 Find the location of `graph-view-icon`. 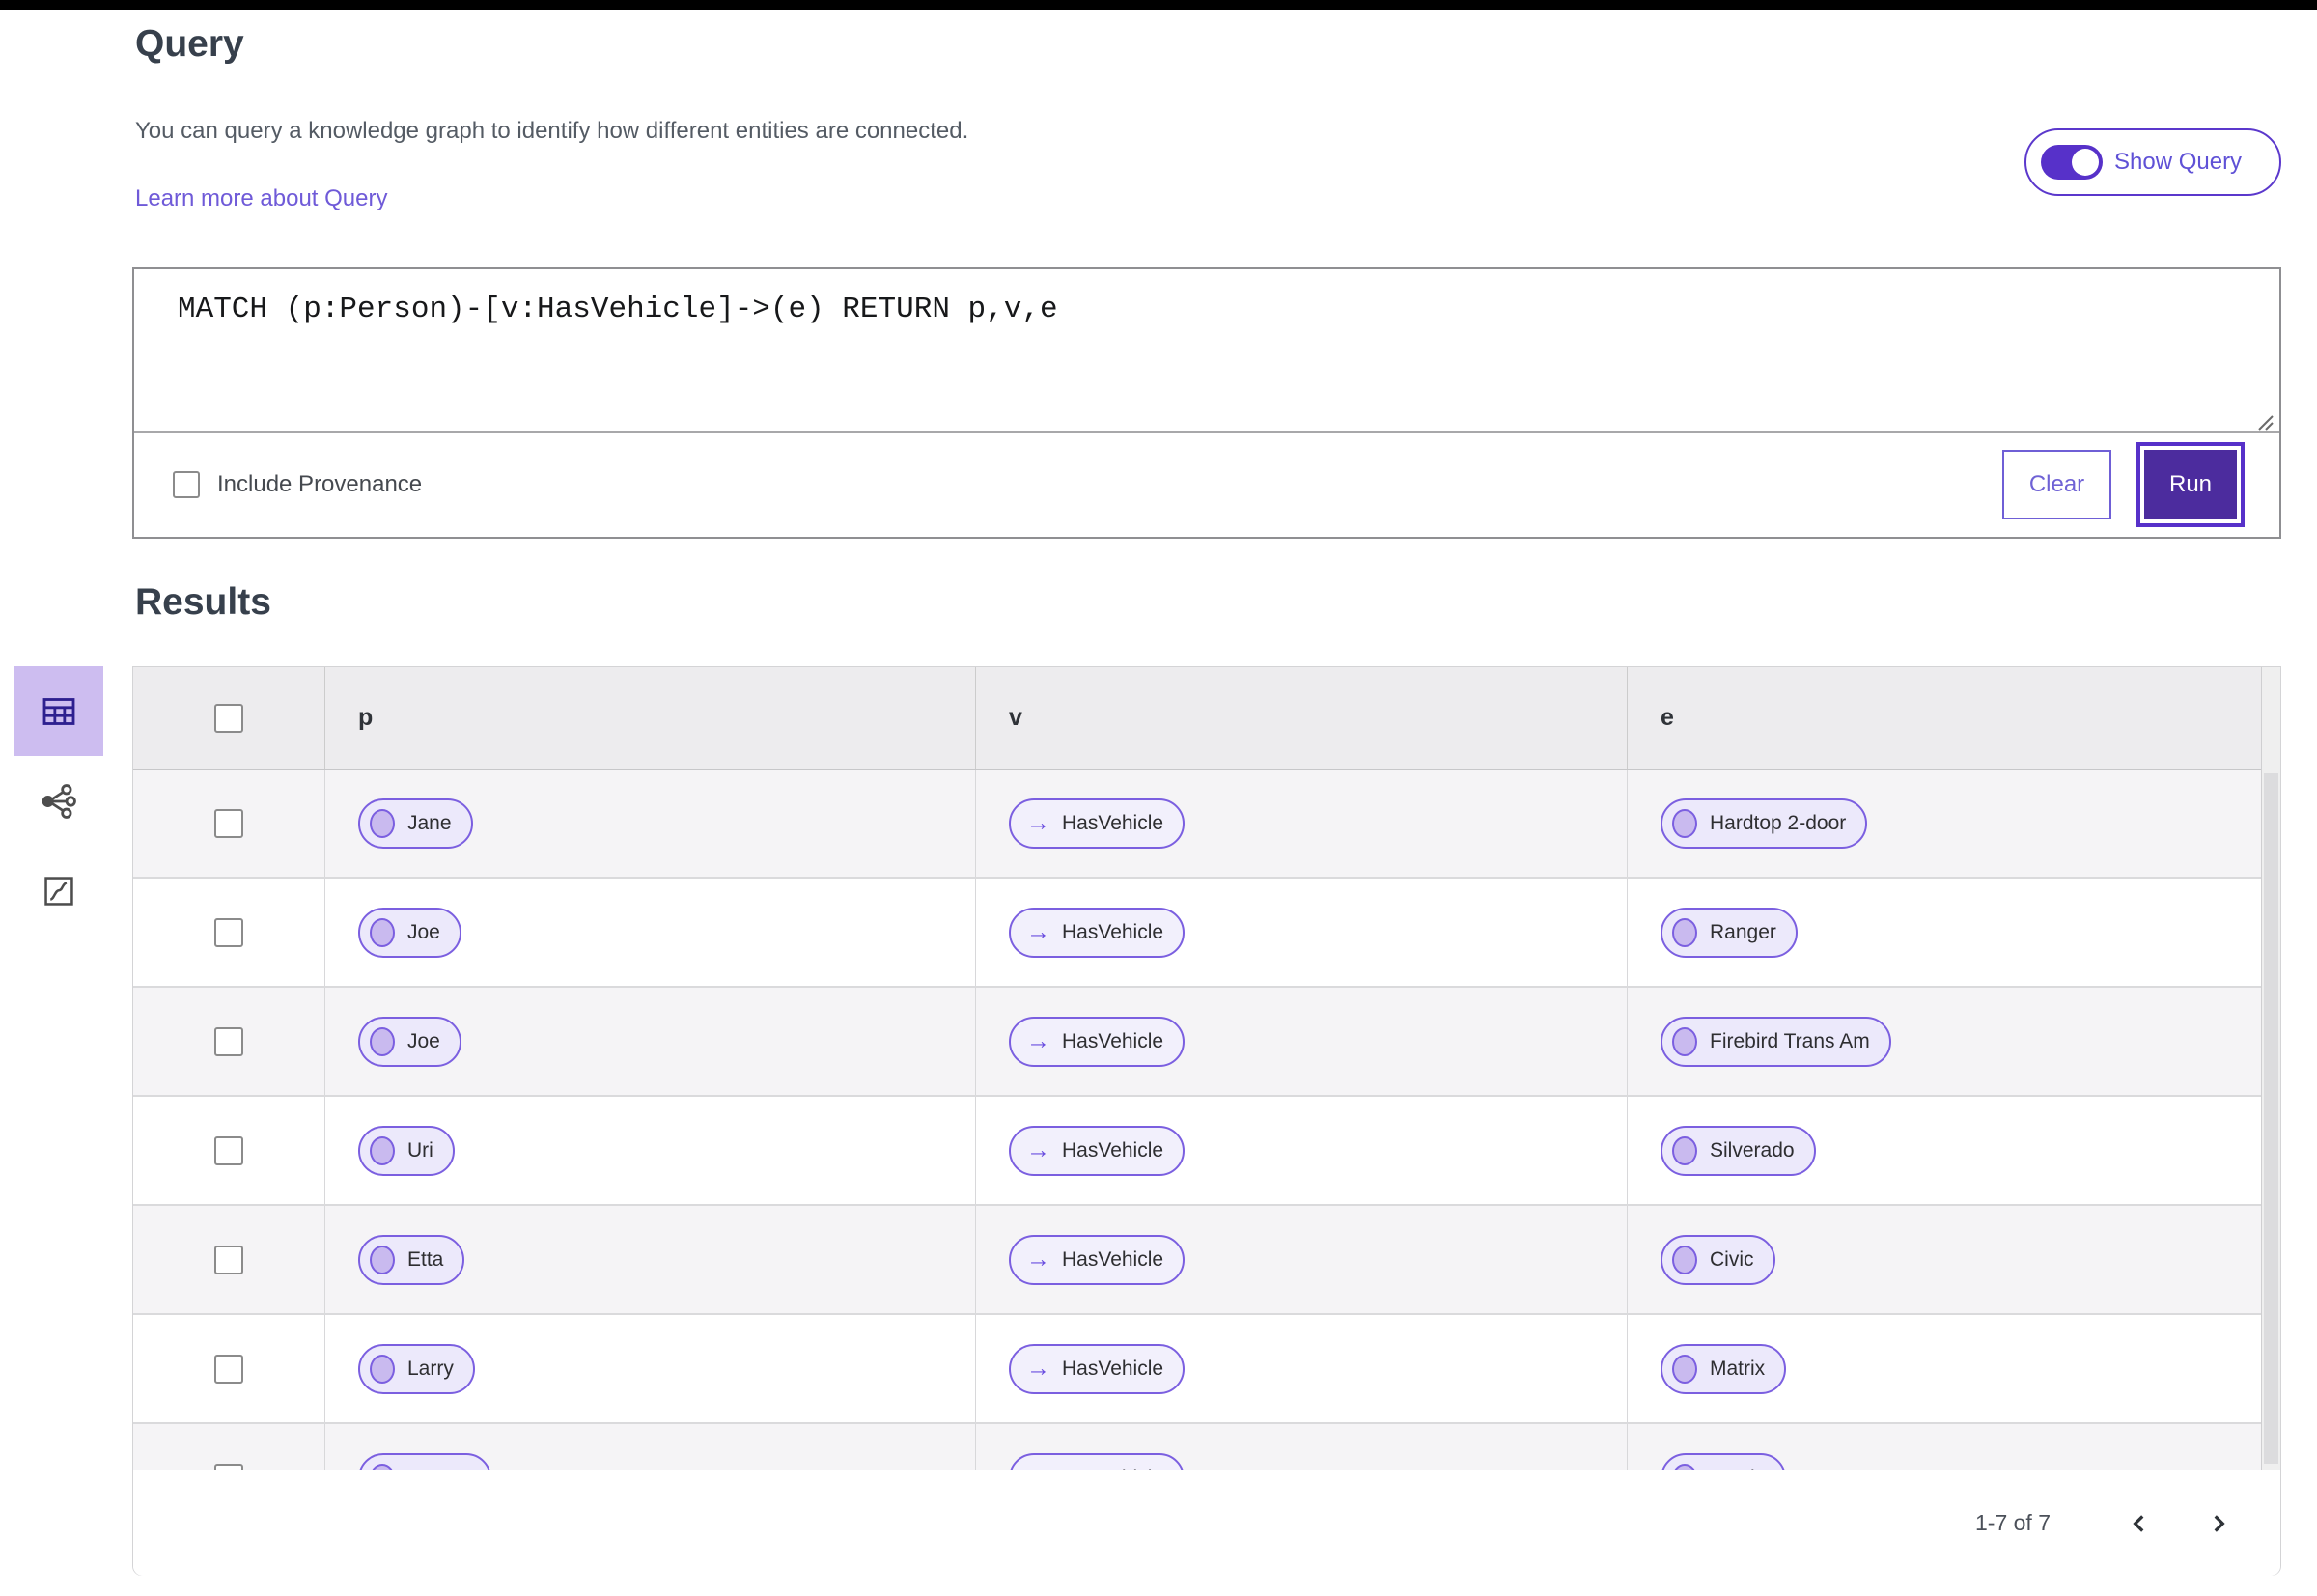

graph-view-icon is located at coordinates (59, 801).